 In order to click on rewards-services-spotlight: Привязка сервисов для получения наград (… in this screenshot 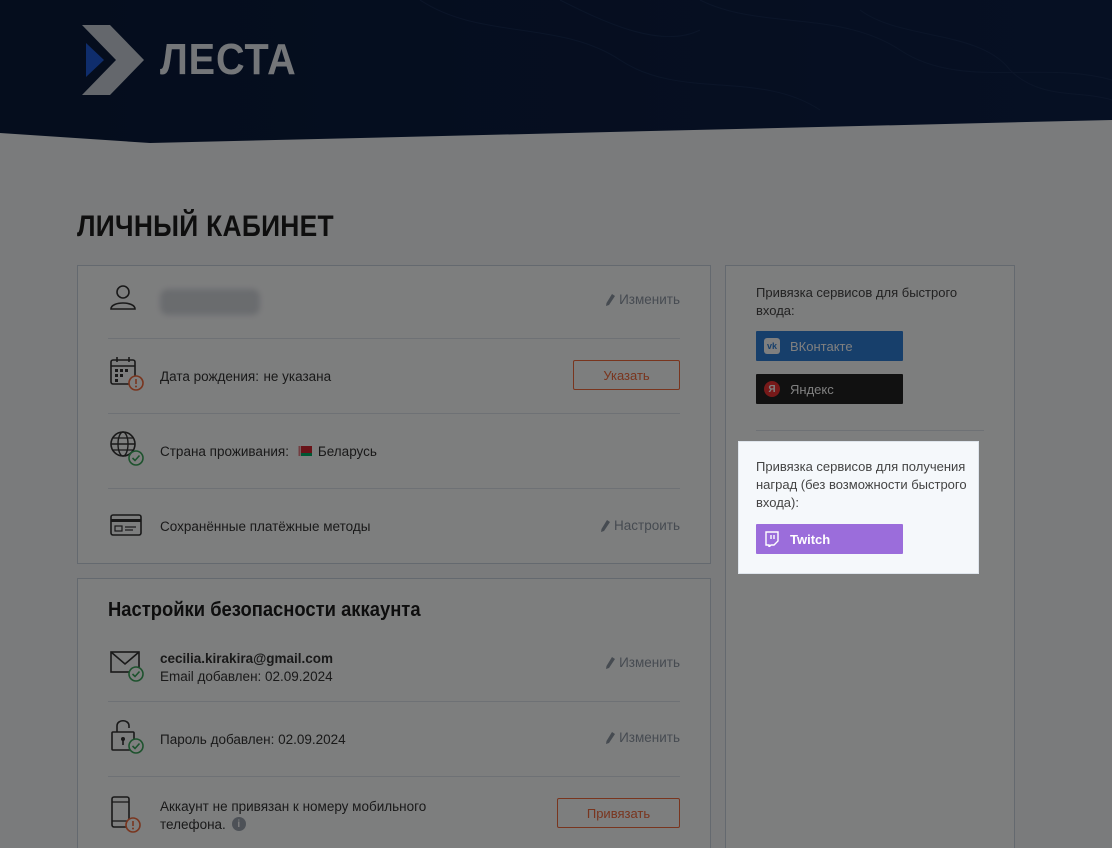, I will do `click(858, 507)`.